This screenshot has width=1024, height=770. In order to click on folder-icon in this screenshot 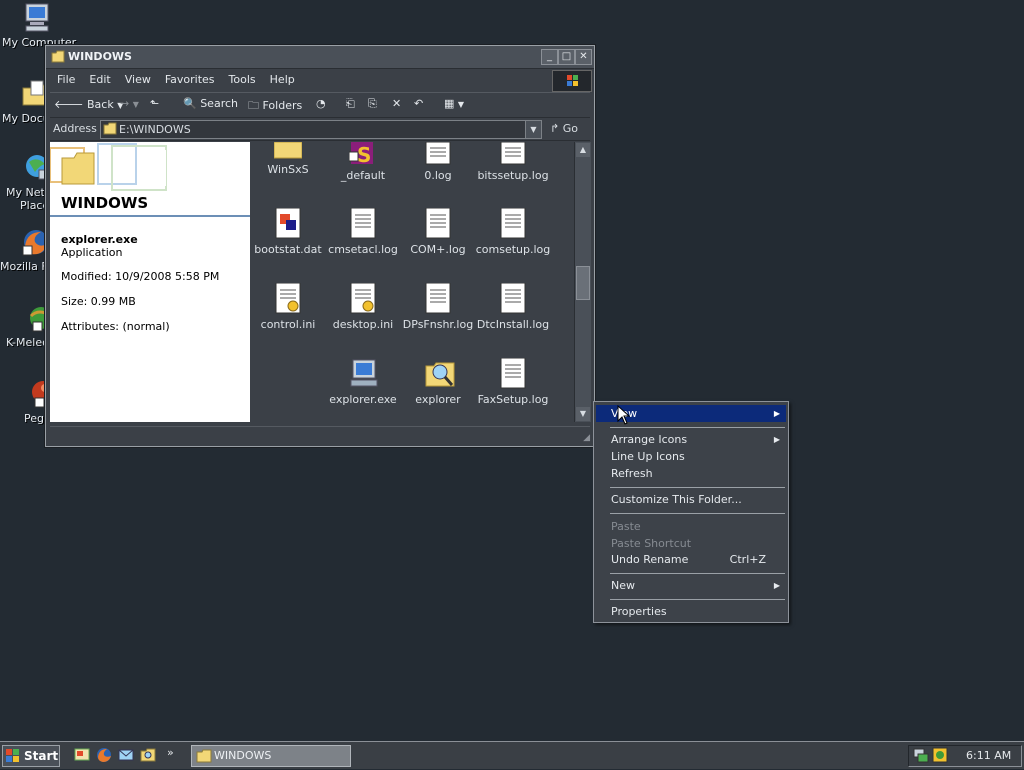, I will do `click(288, 158)`.